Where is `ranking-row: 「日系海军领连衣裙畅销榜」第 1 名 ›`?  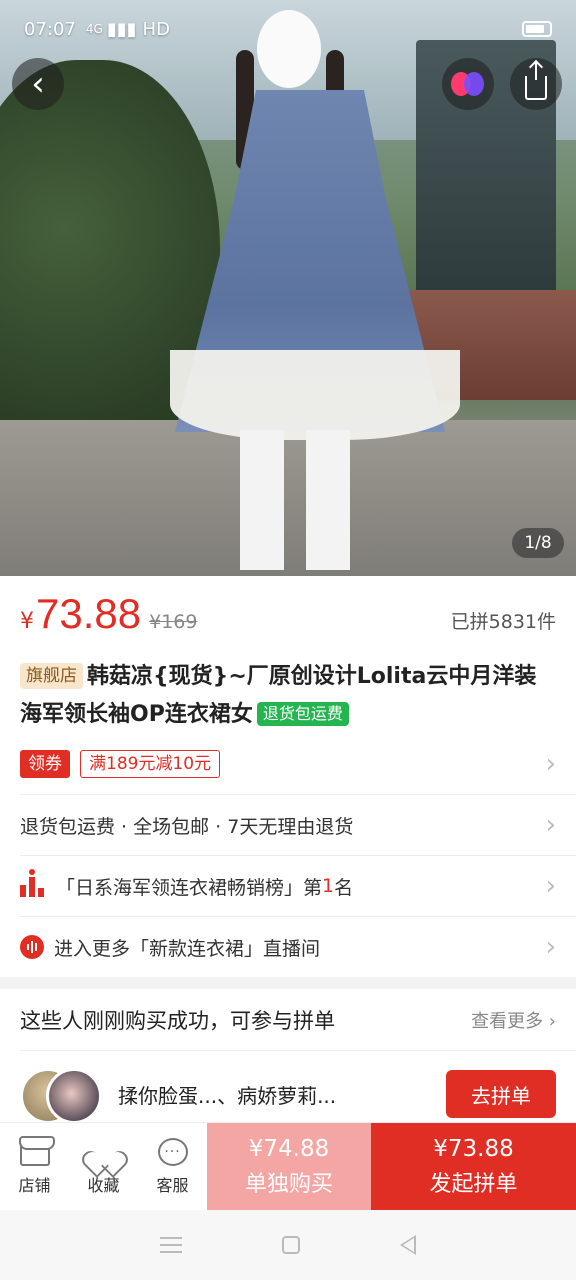
ranking-row: 「日系海军领连衣裙畅销榜」第 1 名 › is located at coordinates (288, 886).